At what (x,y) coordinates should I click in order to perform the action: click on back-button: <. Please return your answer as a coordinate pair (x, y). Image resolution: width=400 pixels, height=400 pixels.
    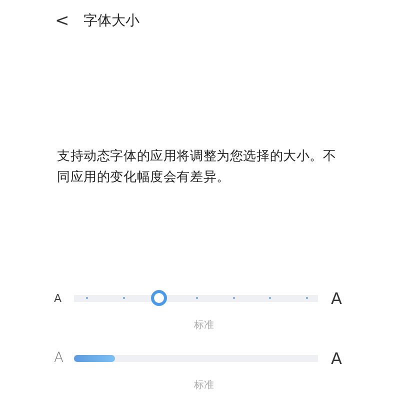
    Looking at the image, I should click on (62, 21).